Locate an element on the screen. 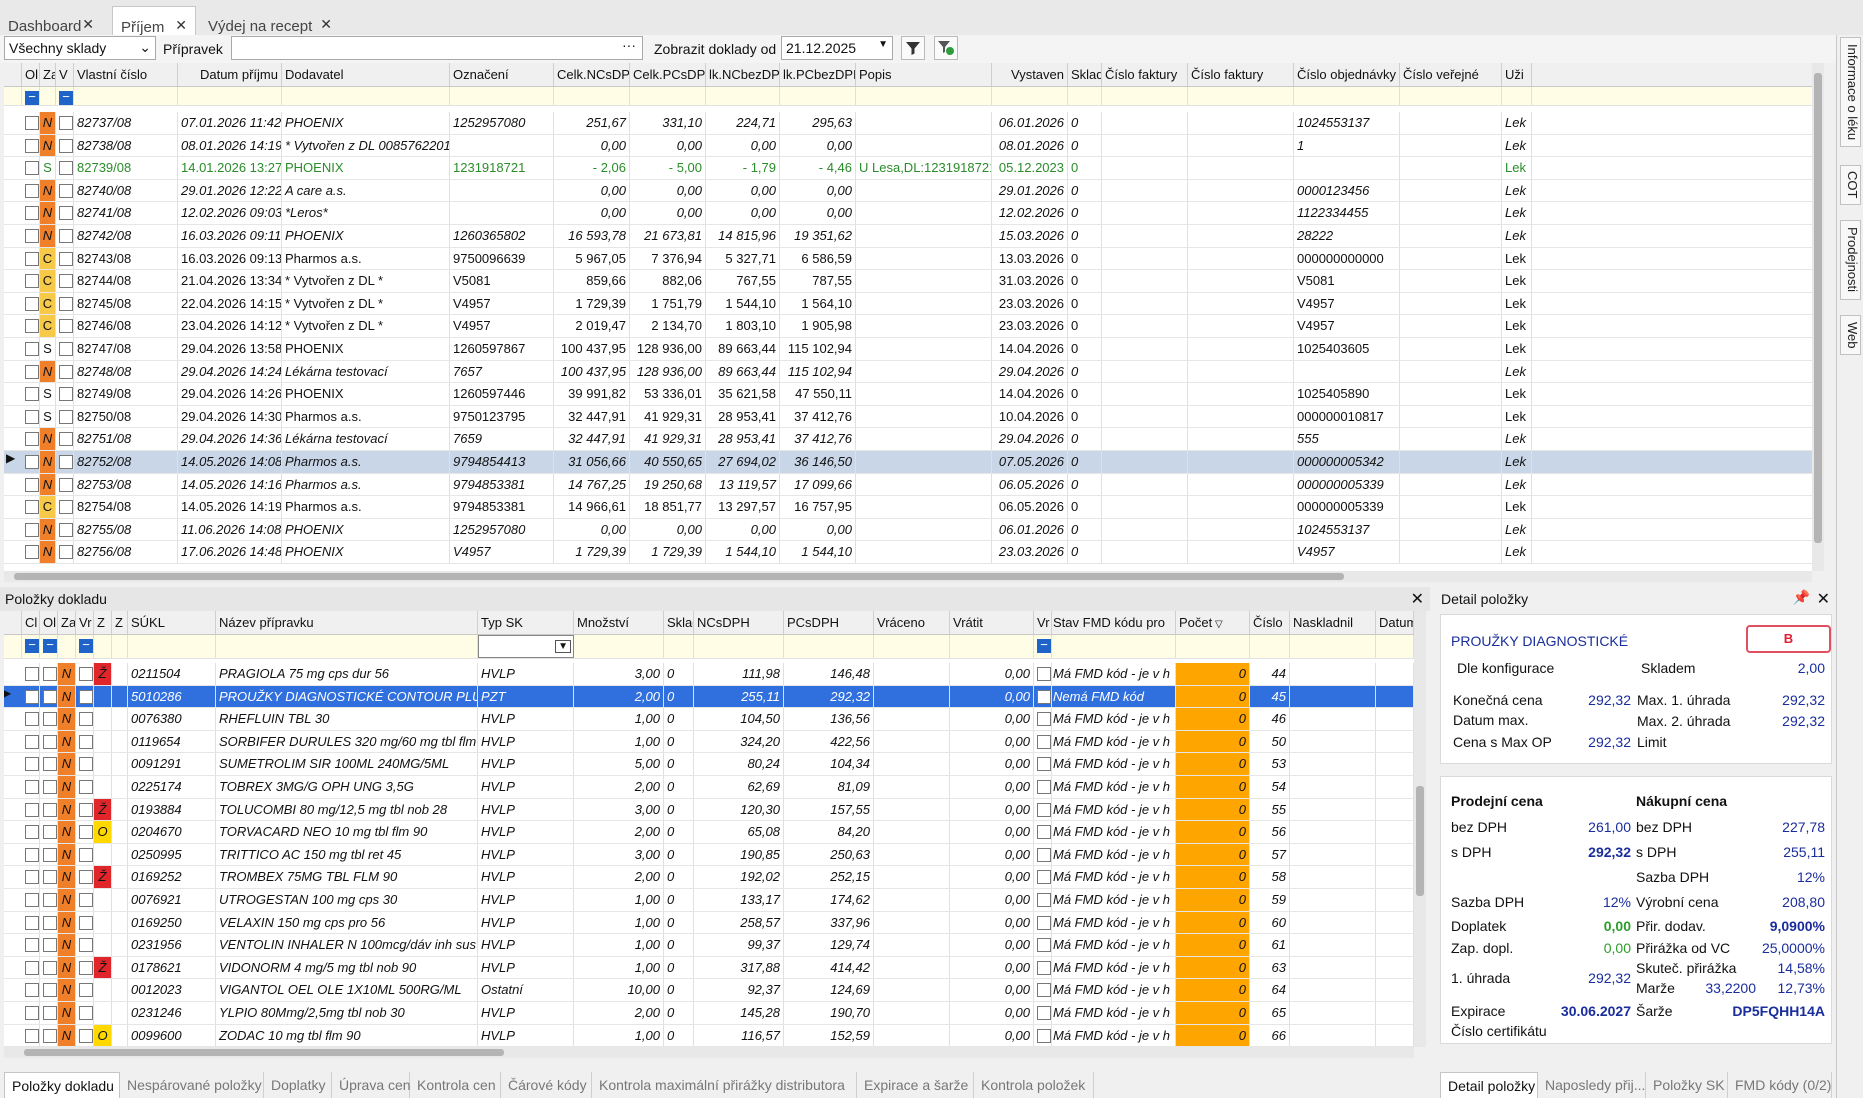 The width and height of the screenshot is (1863, 1098). polozky-vertical-scrollbar is located at coordinates (1420, 829).